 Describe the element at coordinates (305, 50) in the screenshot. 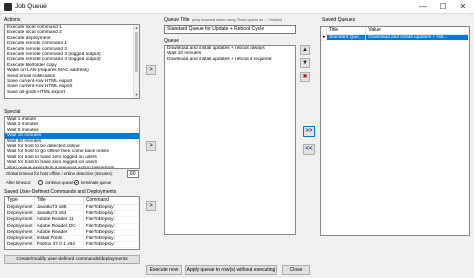

I see `move-up-button: ▲` at that location.